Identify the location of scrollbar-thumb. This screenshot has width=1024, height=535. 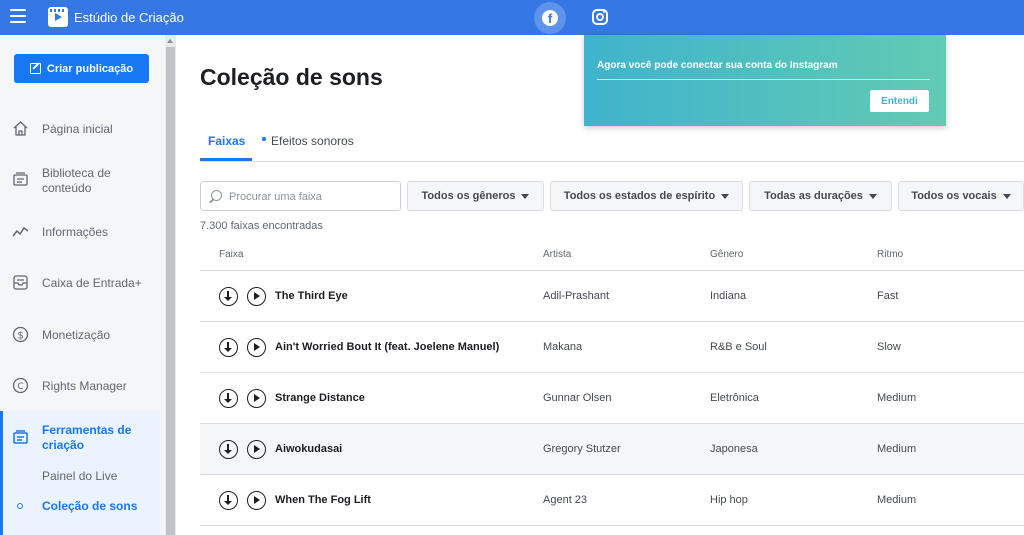
(170, 291).